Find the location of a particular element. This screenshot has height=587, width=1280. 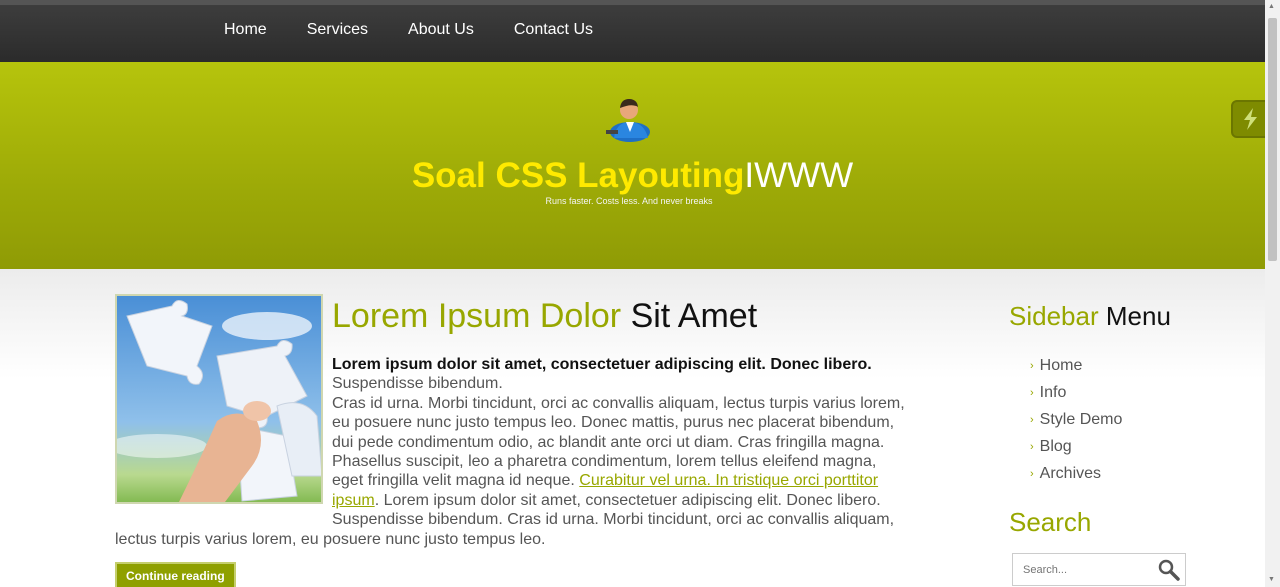

sidebar-item-label: Home is located at coordinates (1061, 365).